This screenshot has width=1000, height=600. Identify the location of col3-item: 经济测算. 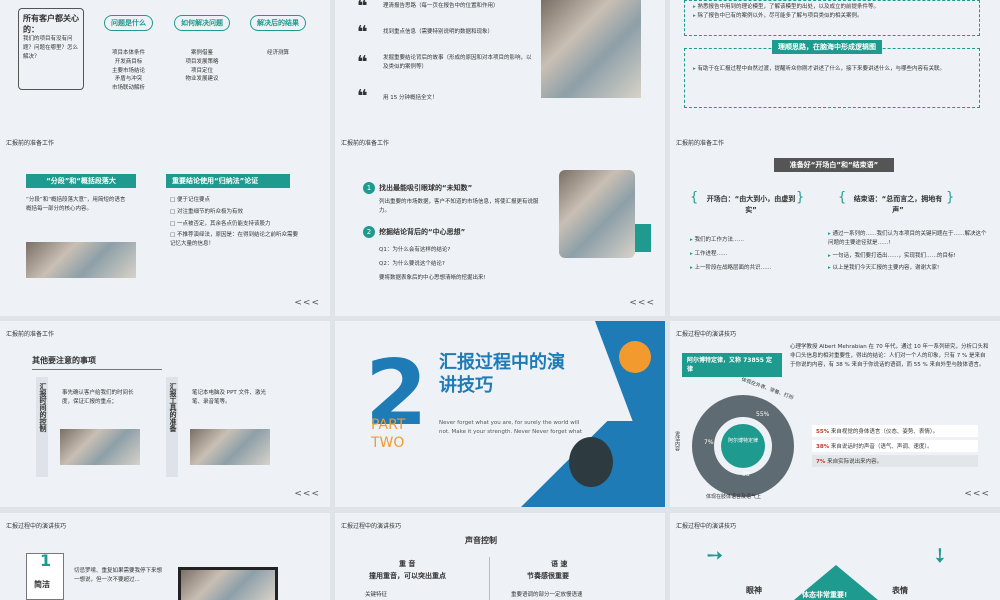
(277, 53).